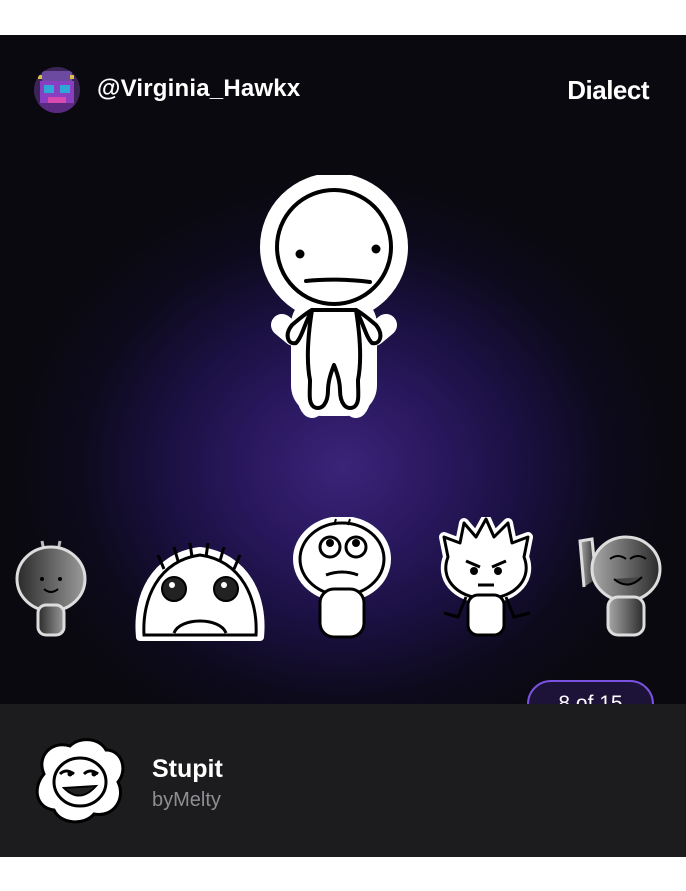  I want to click on carousel-sticker-eyes-up, so click(342, 579).